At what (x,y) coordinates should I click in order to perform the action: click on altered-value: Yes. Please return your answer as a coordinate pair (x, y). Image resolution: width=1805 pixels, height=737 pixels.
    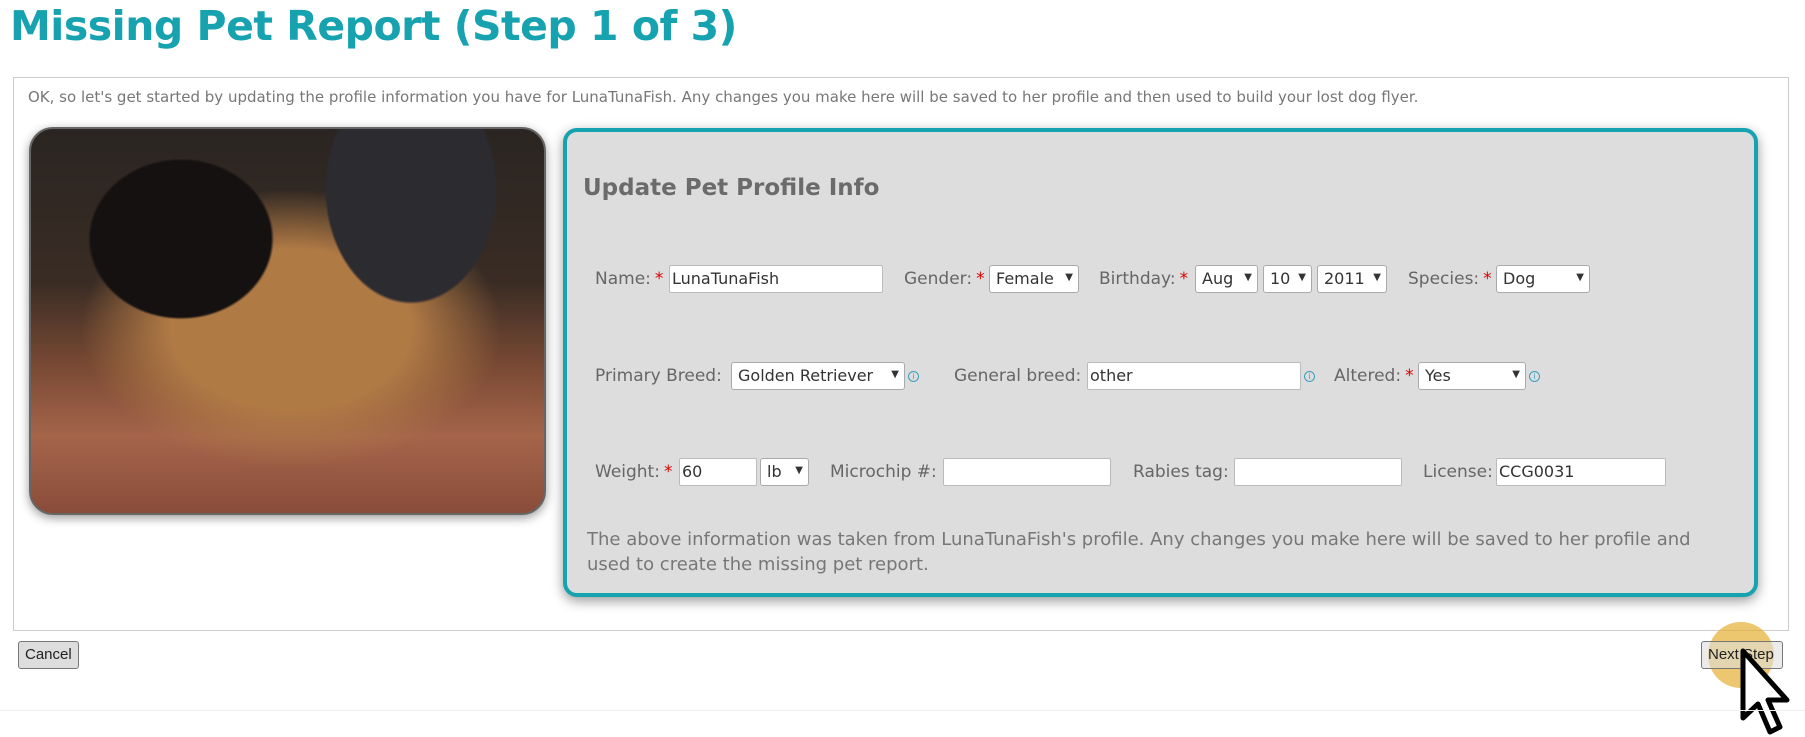
    Looking at the image, I should click on (1438, 375).